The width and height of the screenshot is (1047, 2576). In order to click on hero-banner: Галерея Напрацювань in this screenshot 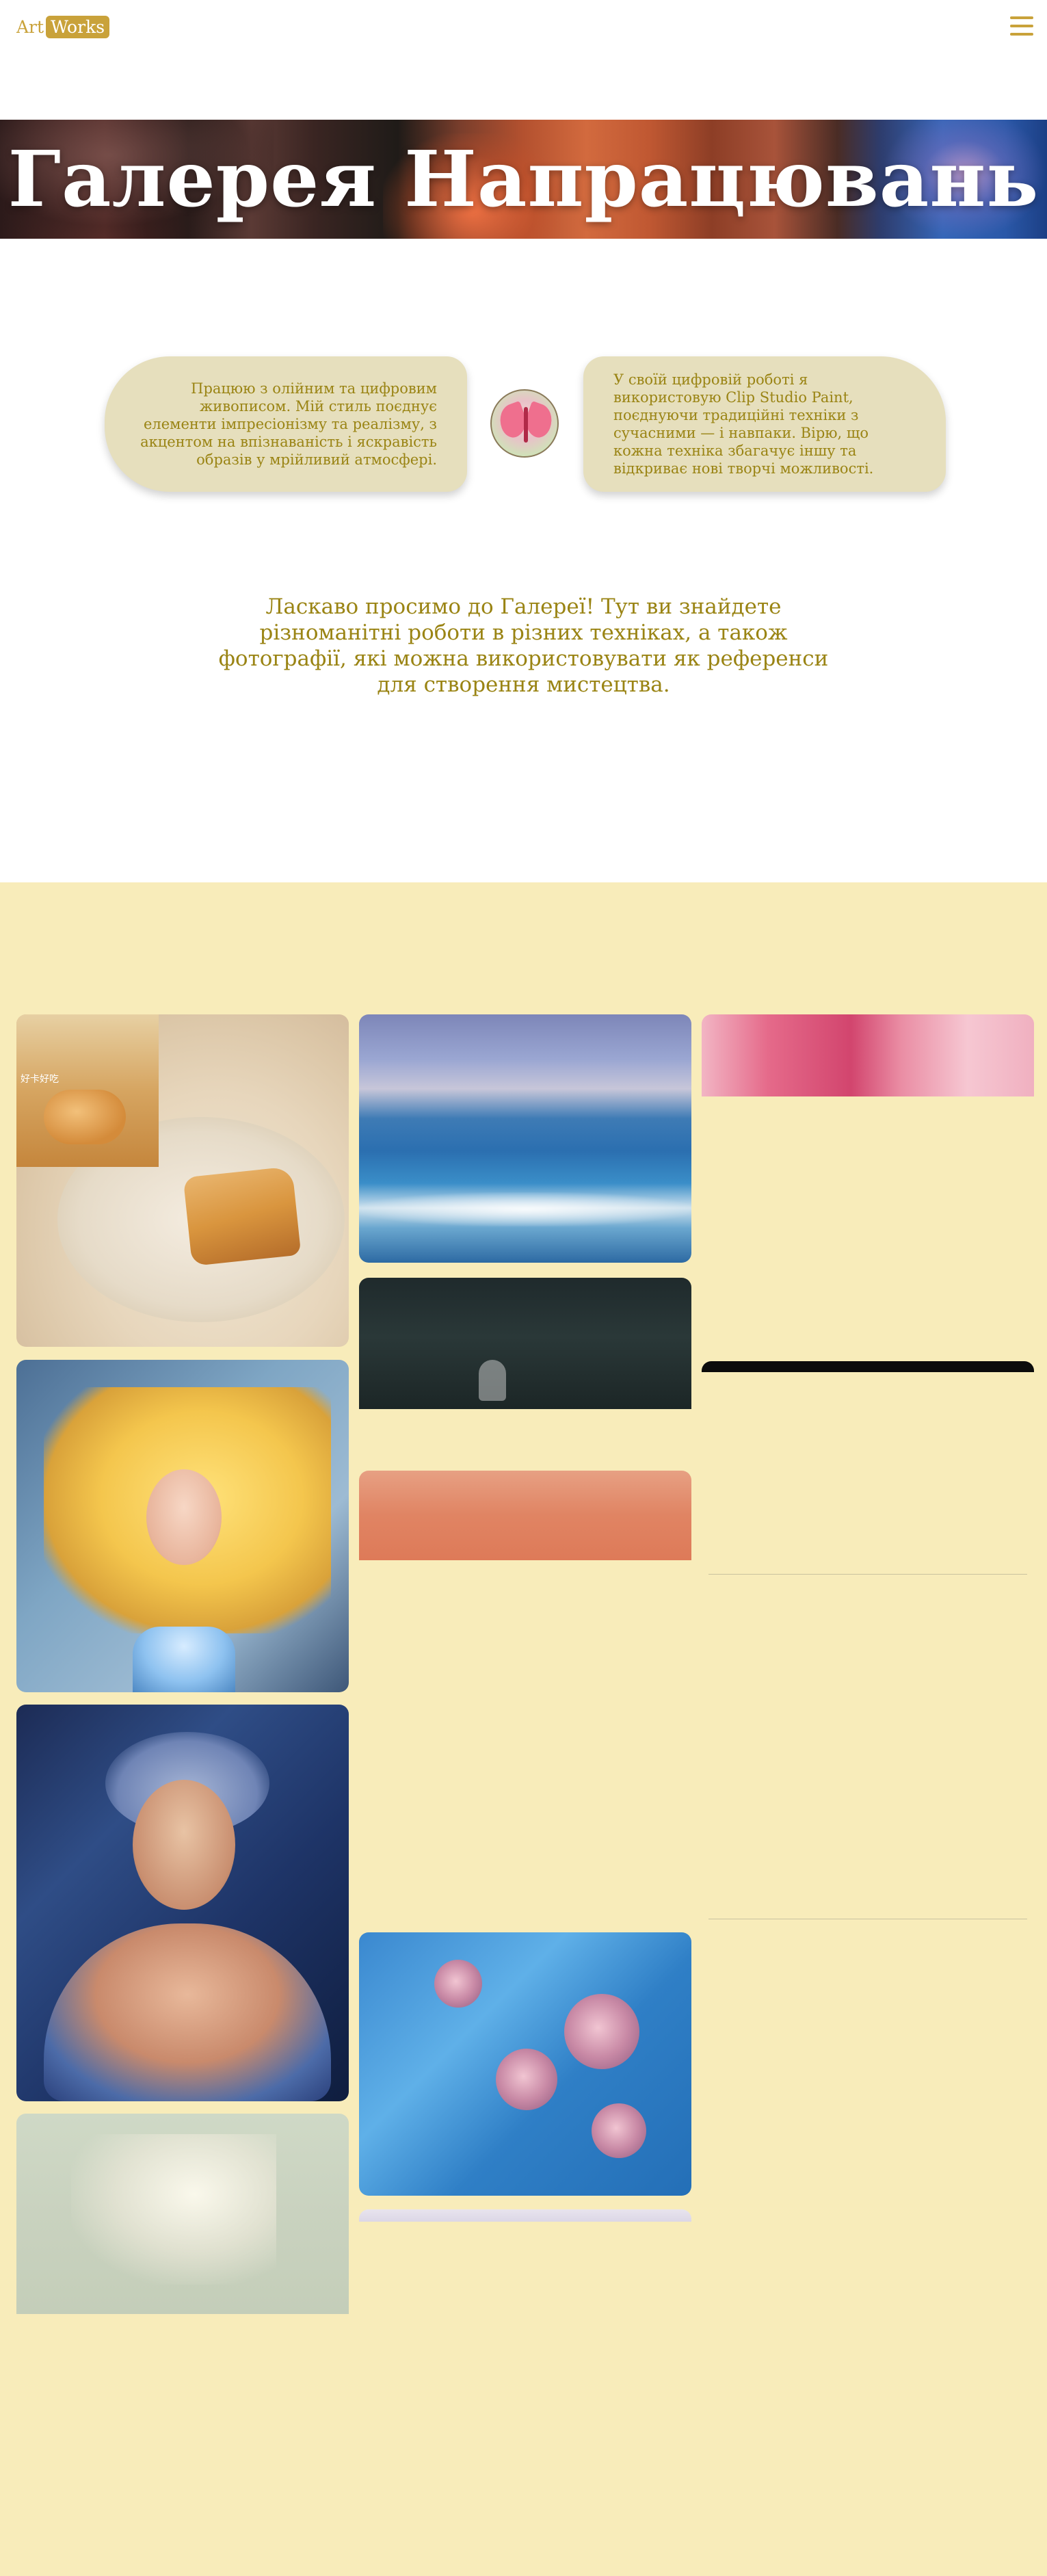, I will do `click(523, 179)`.